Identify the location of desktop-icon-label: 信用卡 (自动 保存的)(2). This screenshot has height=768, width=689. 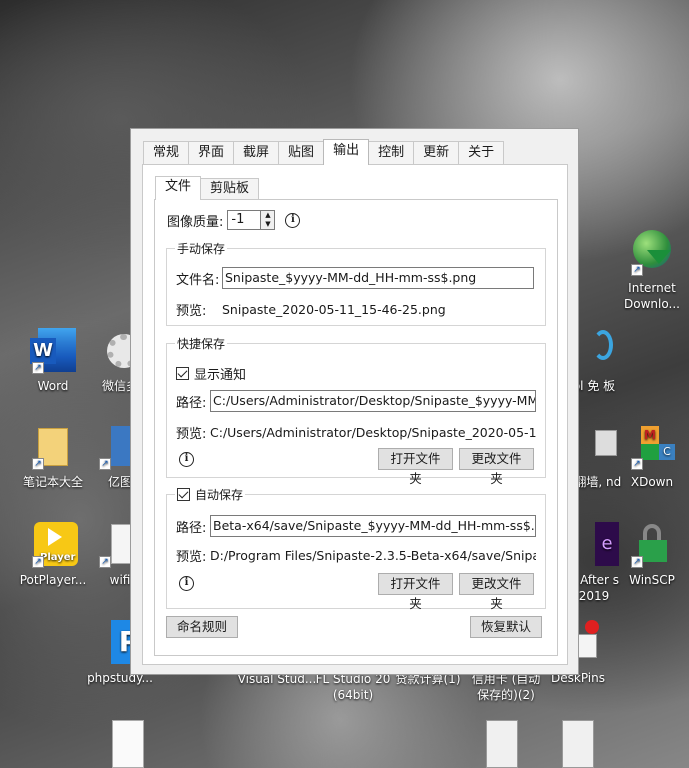
(506, 687).